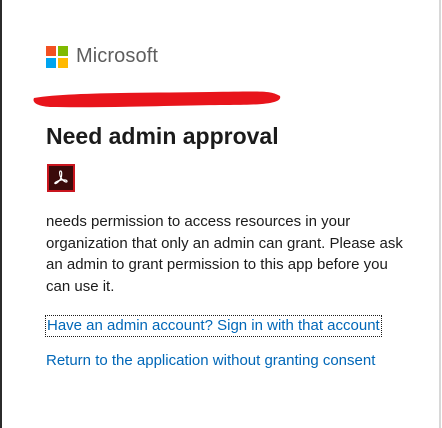  I want to click on microsoft-logo-icon, so click(57, 56).